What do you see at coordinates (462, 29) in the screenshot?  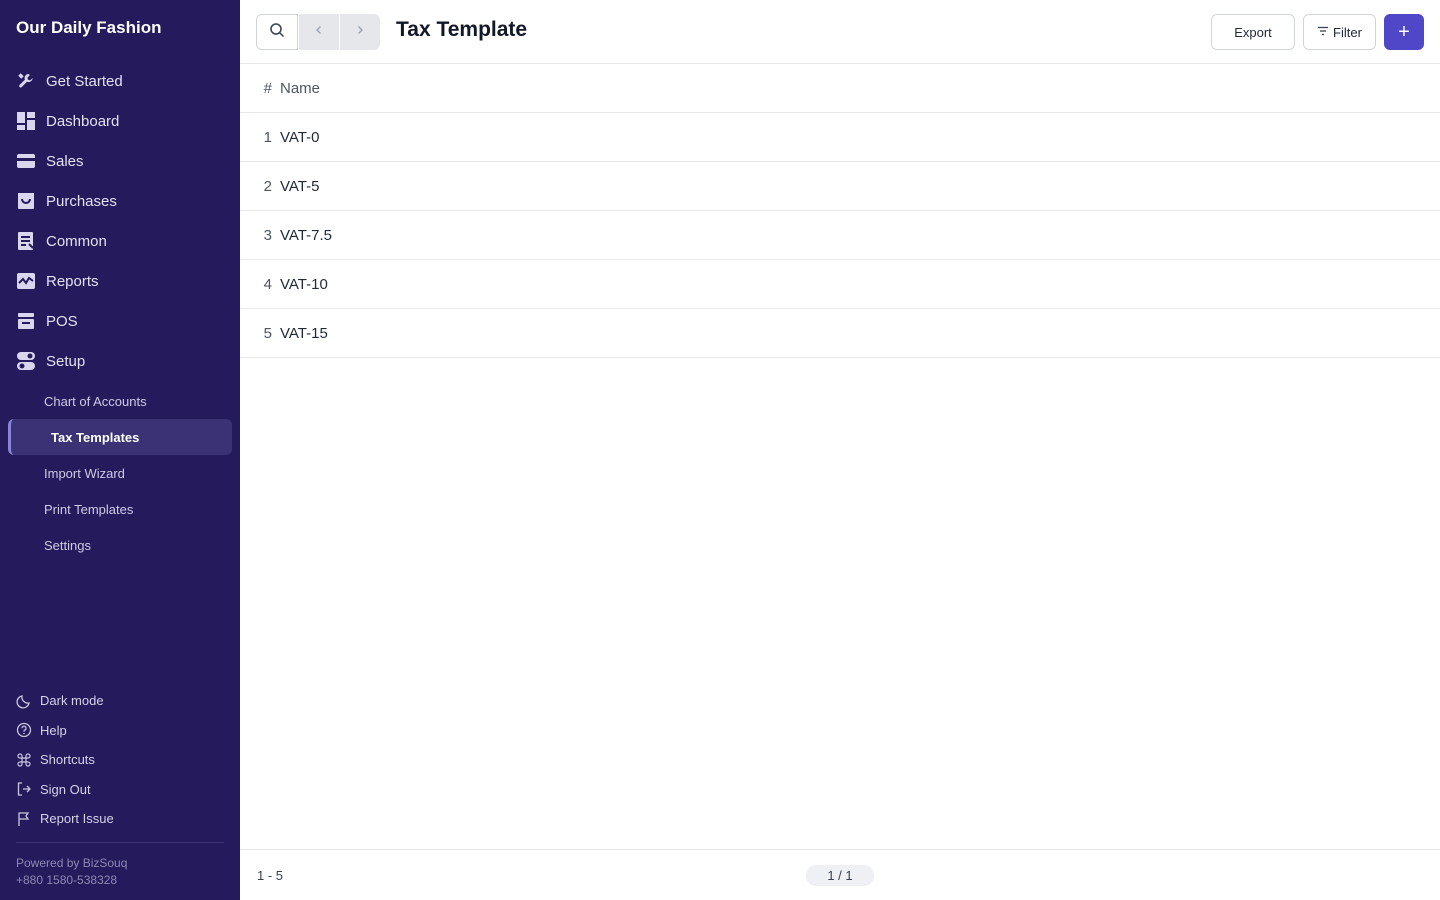 I see `page-title: Tax Template` at bounding box center [462, 29].